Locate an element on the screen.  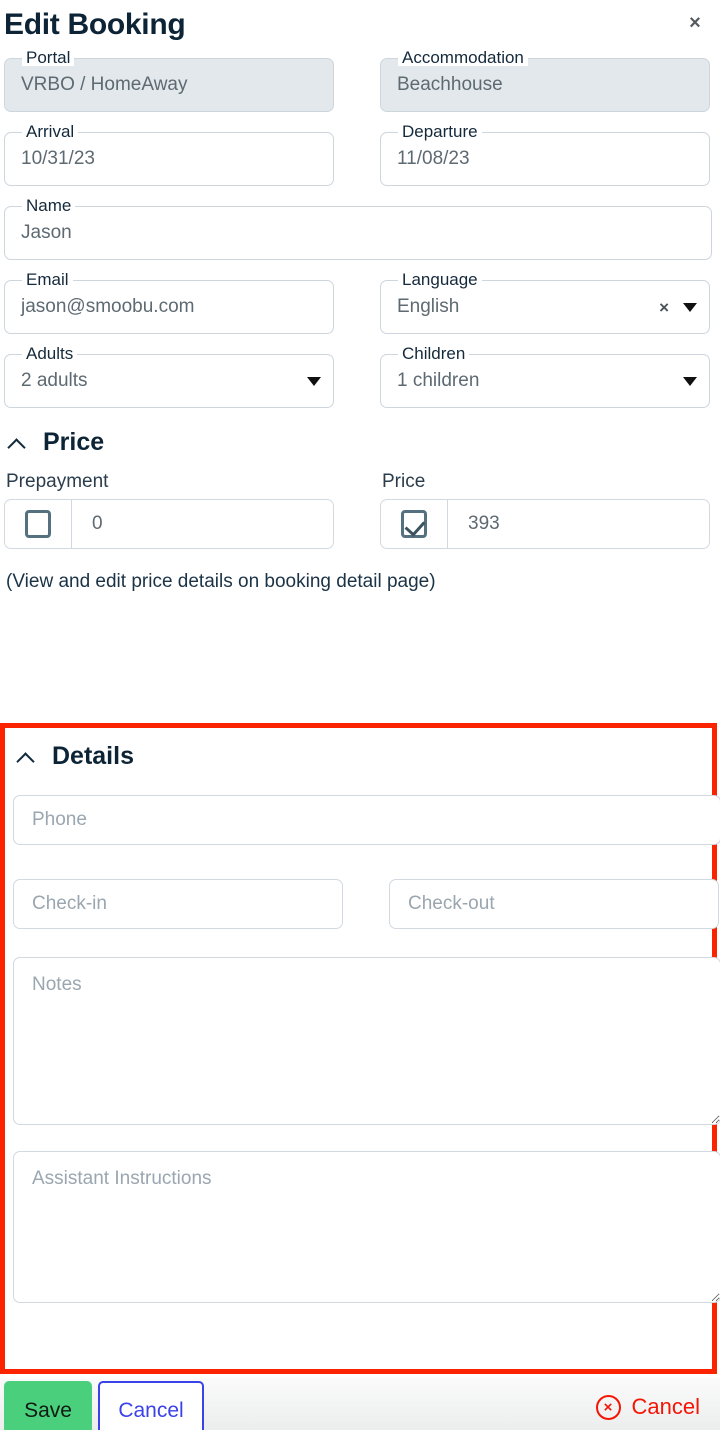
children-adornments is located at coordinates (690, 381).